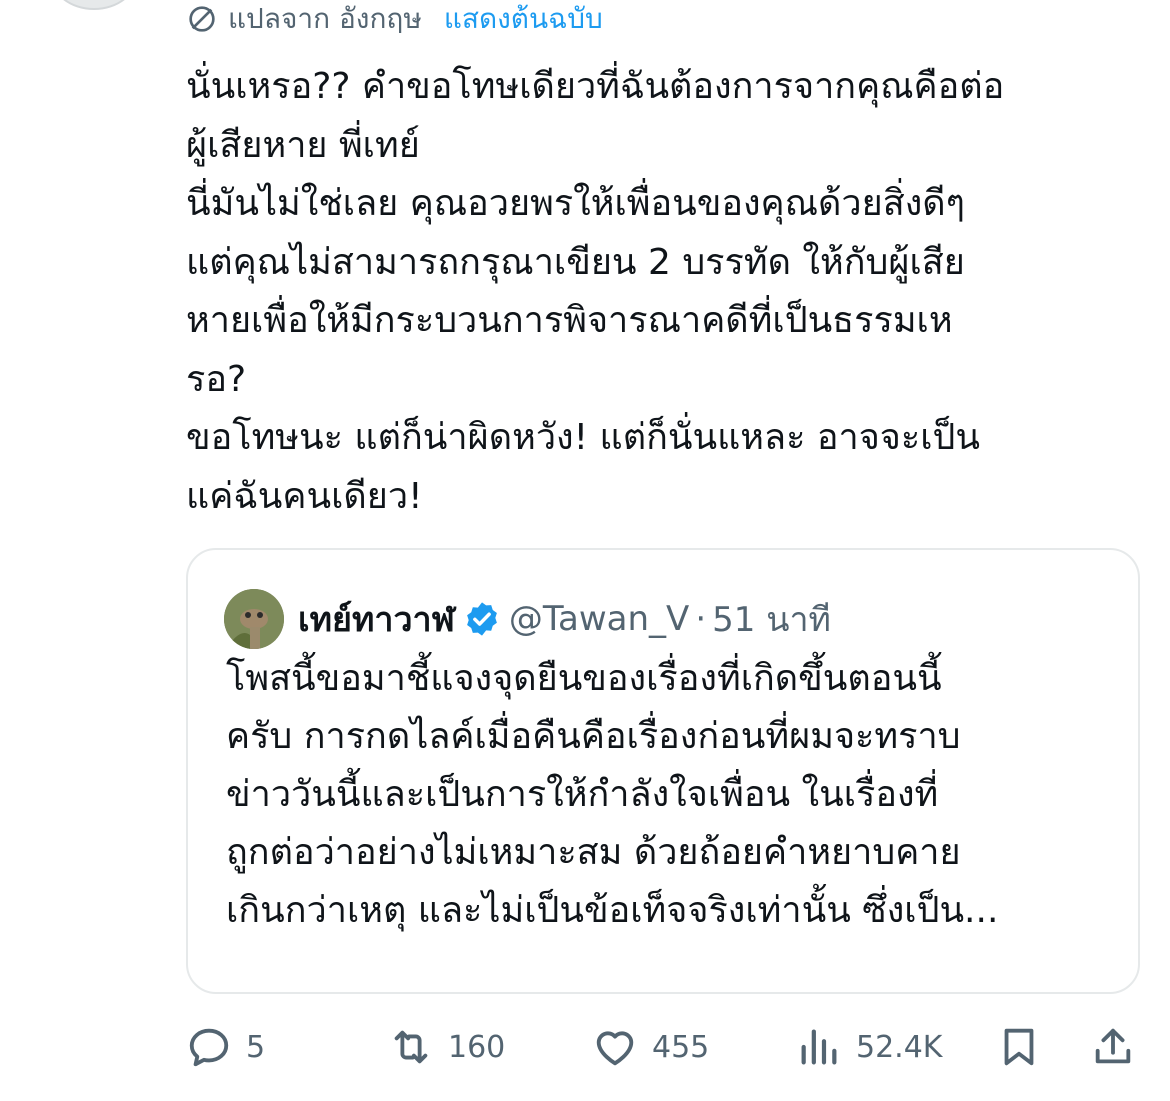  I want to click on quoted-author-avatar, so click(254, 619).